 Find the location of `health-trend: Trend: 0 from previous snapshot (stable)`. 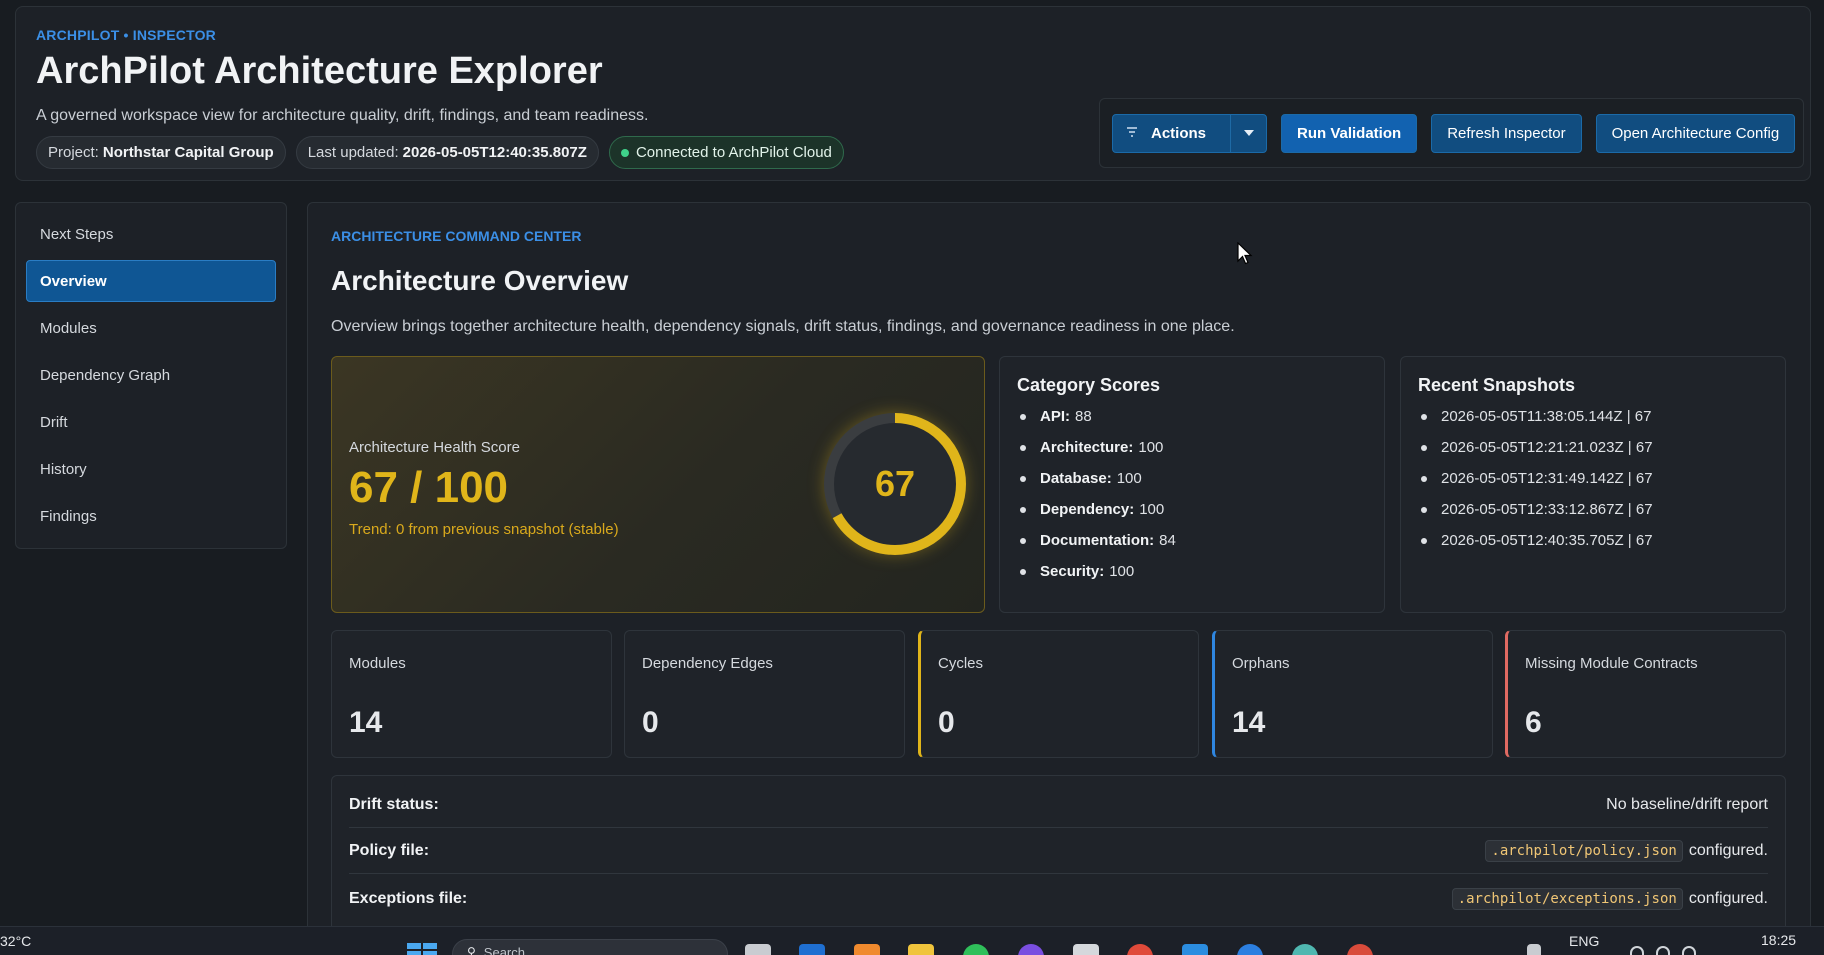

health-trend: Trend: 0 from previous snapshot (stable) is located at coordinates (484, 529).